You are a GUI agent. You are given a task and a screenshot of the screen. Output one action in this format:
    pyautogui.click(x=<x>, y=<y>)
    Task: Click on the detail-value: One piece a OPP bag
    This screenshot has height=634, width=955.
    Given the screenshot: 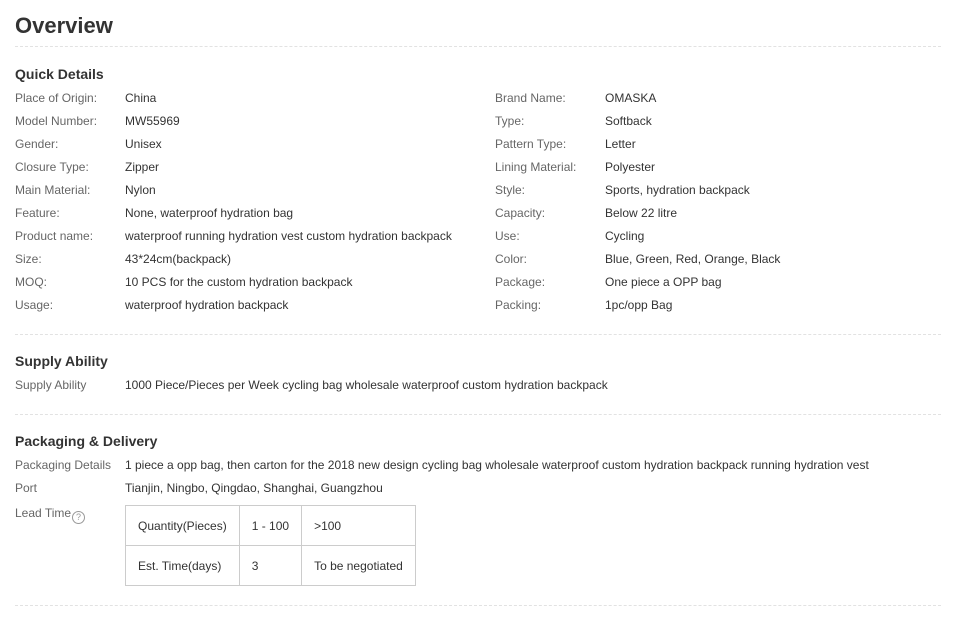 What is the action you would take?
    pyautogui.click(x=663, y=282)
    